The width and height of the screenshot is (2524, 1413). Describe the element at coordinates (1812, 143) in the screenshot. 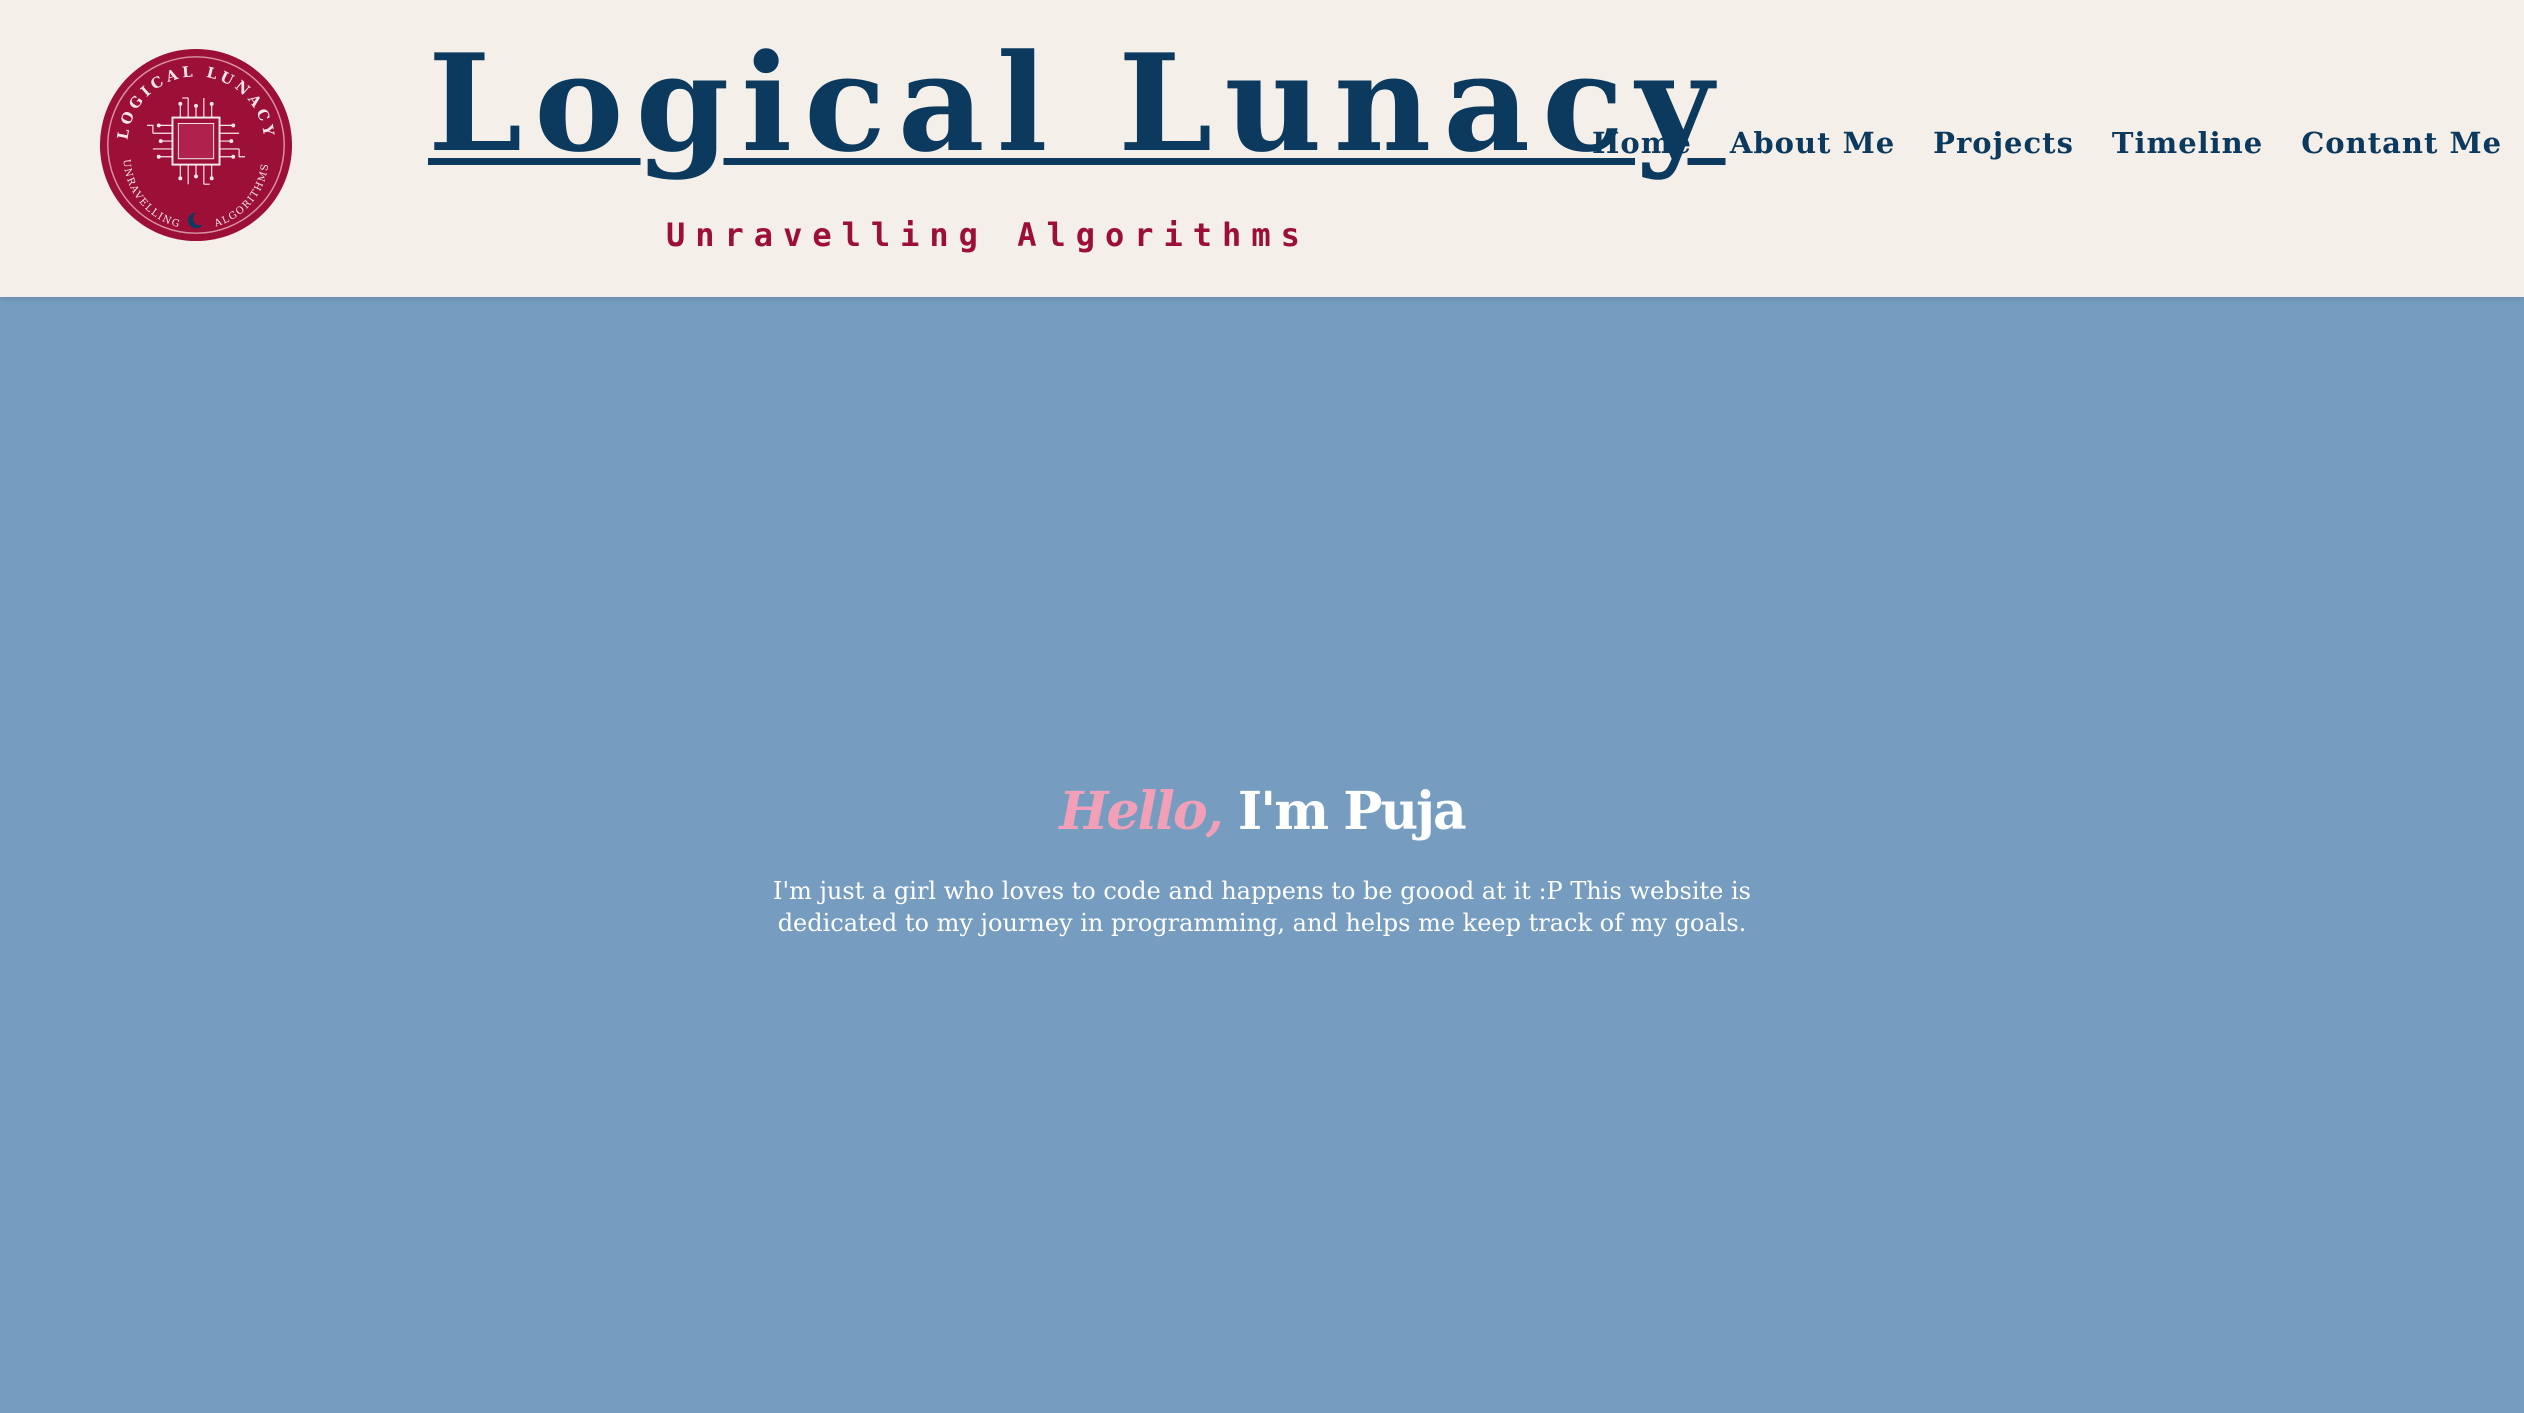

I see `nav-link-about-me: About Me` at that location.